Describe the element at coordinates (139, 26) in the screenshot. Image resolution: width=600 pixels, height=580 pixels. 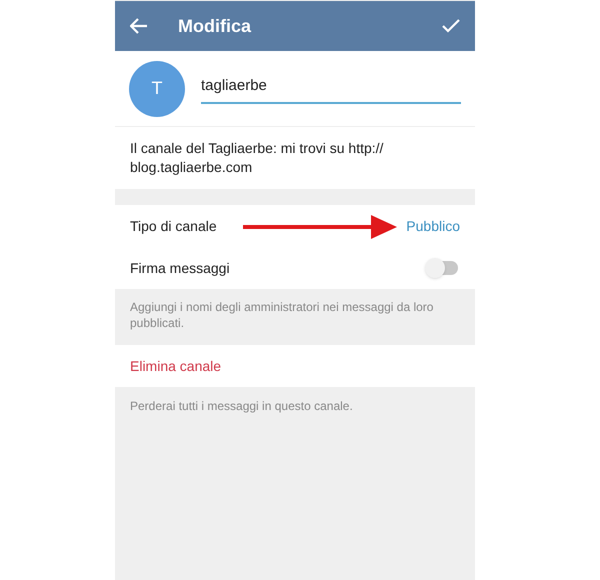
I see `back-icon` at that location.